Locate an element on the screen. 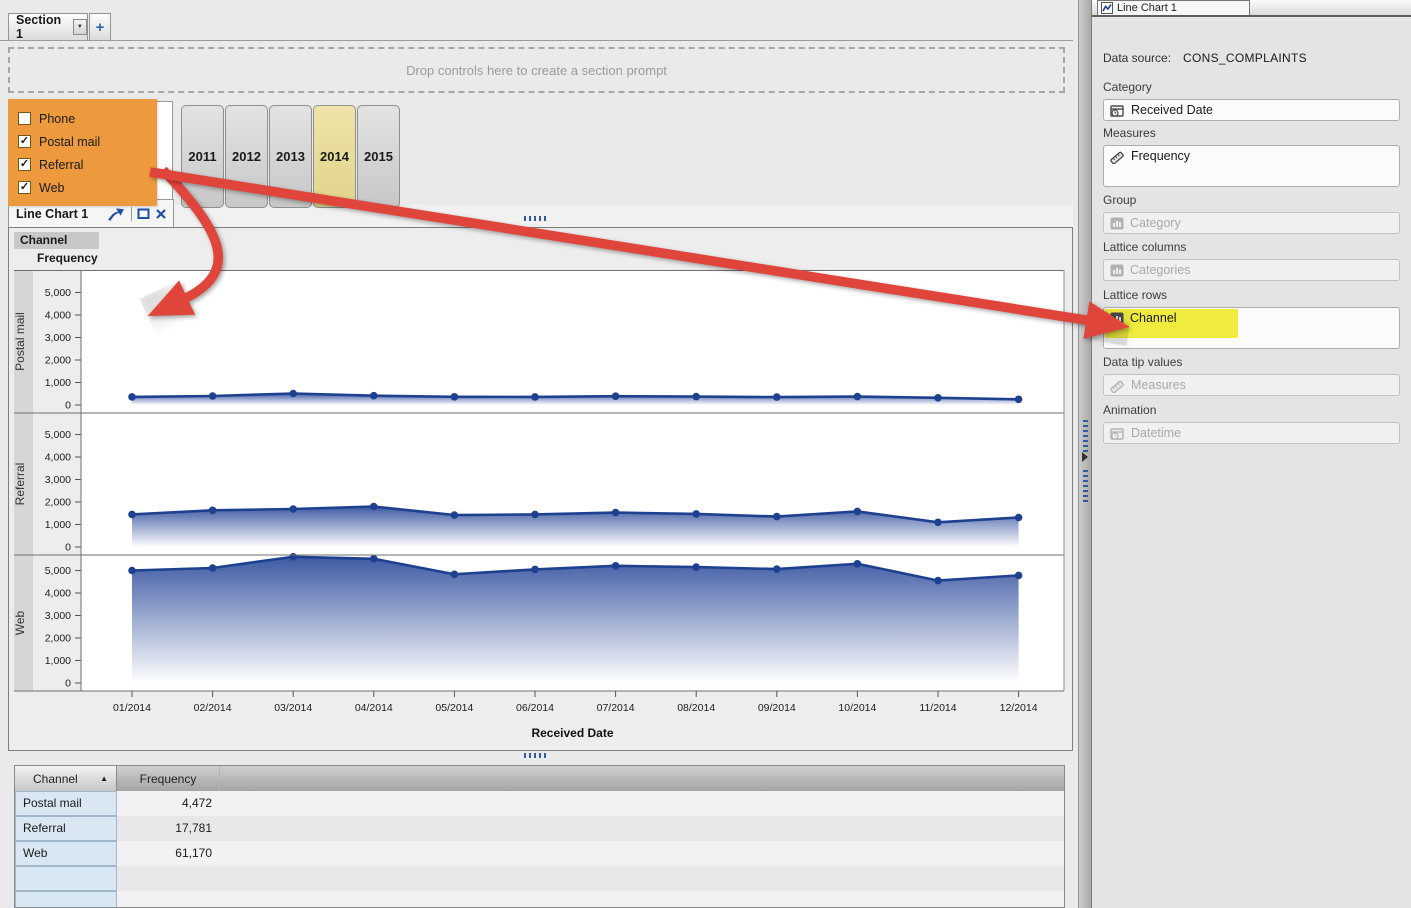  panel-label-animation: Animation is located at coordinates (1130, 410).